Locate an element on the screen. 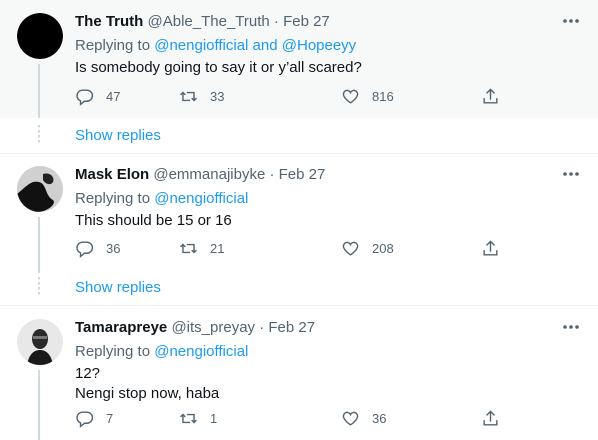 This screenshot has width=598, height=440. reply-count: 47 is located at coordinates (113, 96).